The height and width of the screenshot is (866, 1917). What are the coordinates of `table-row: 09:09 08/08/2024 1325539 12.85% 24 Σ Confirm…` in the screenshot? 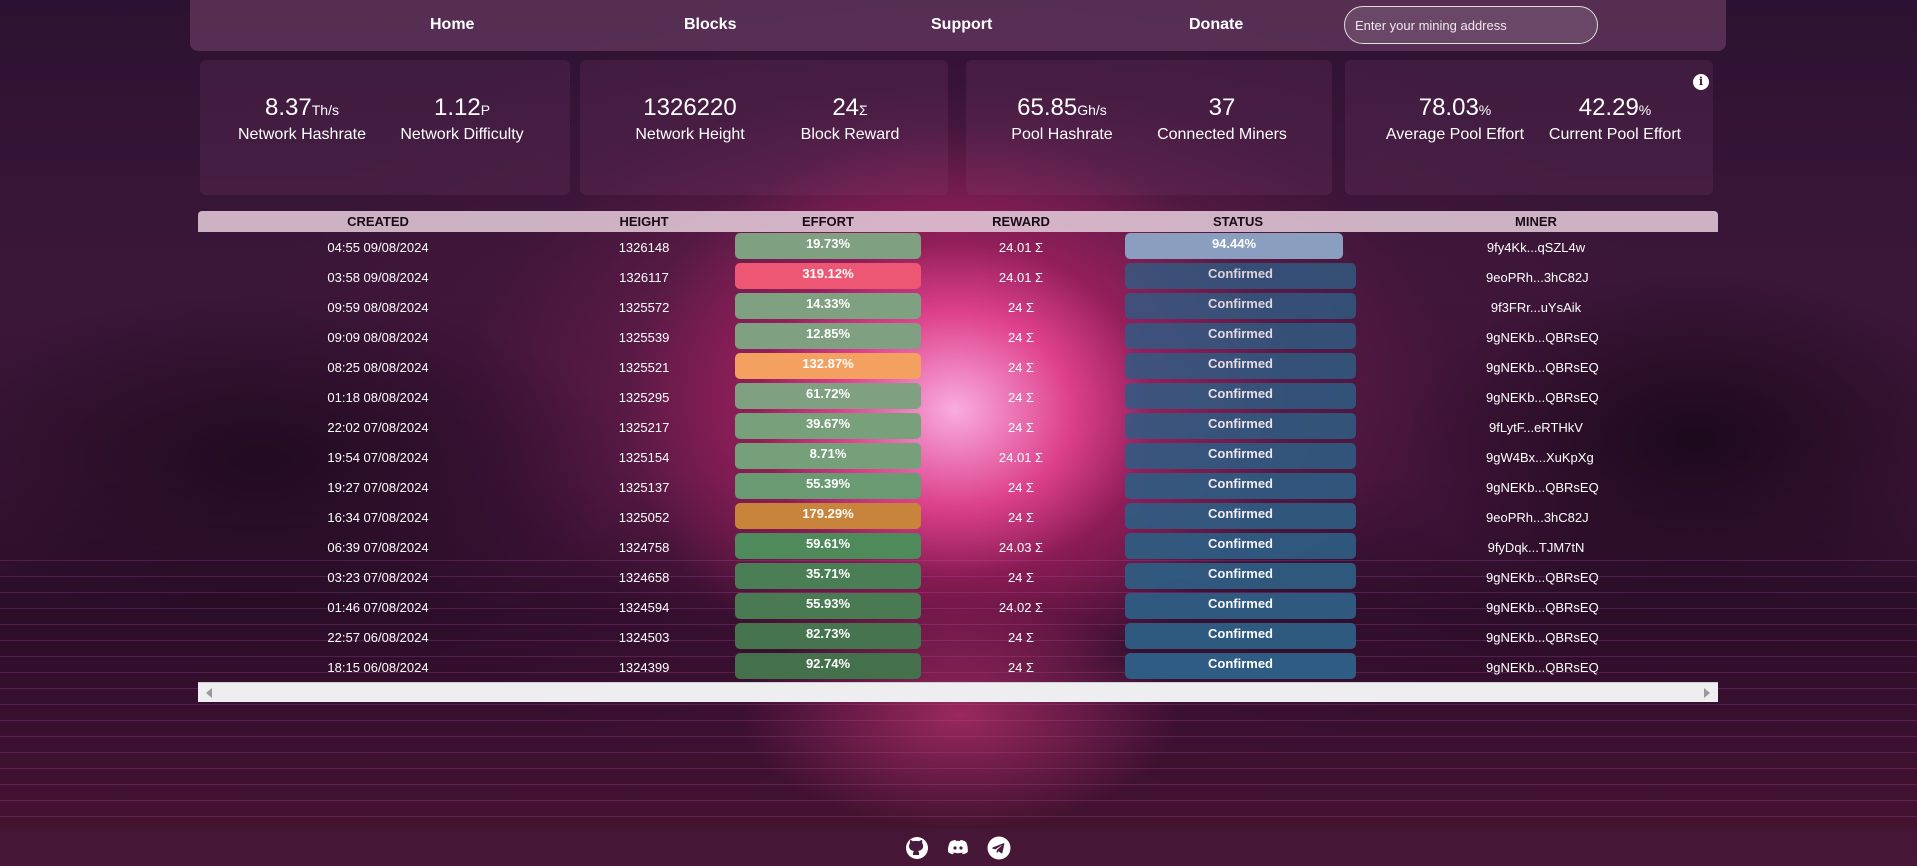 It's located at (958, 337).